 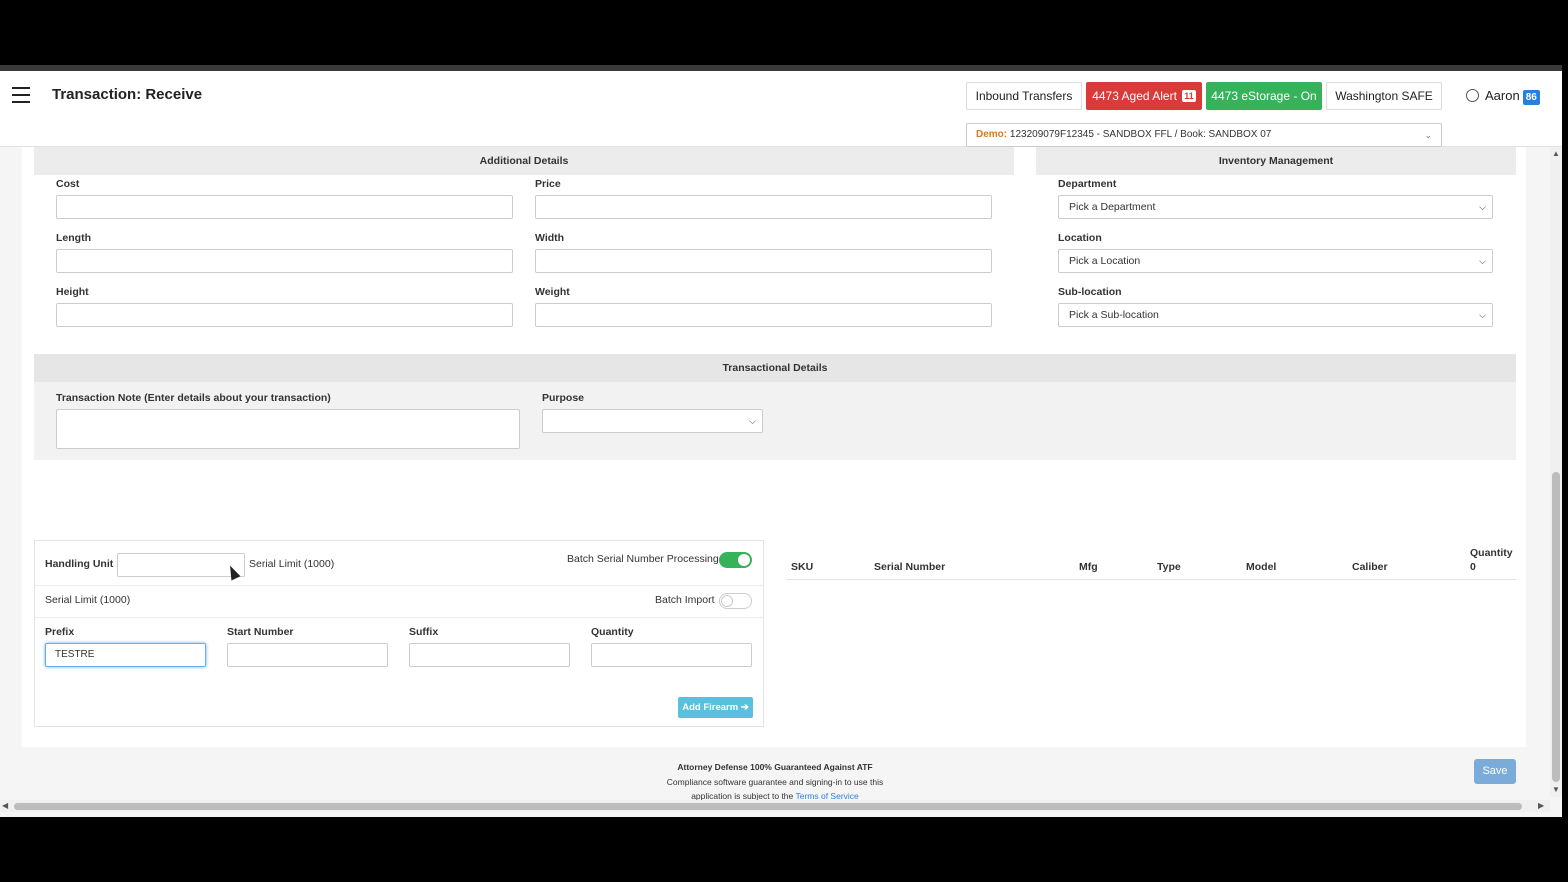 I want to click on inventory-management-heading: Inventory Management, so click(x=1276, y=161).